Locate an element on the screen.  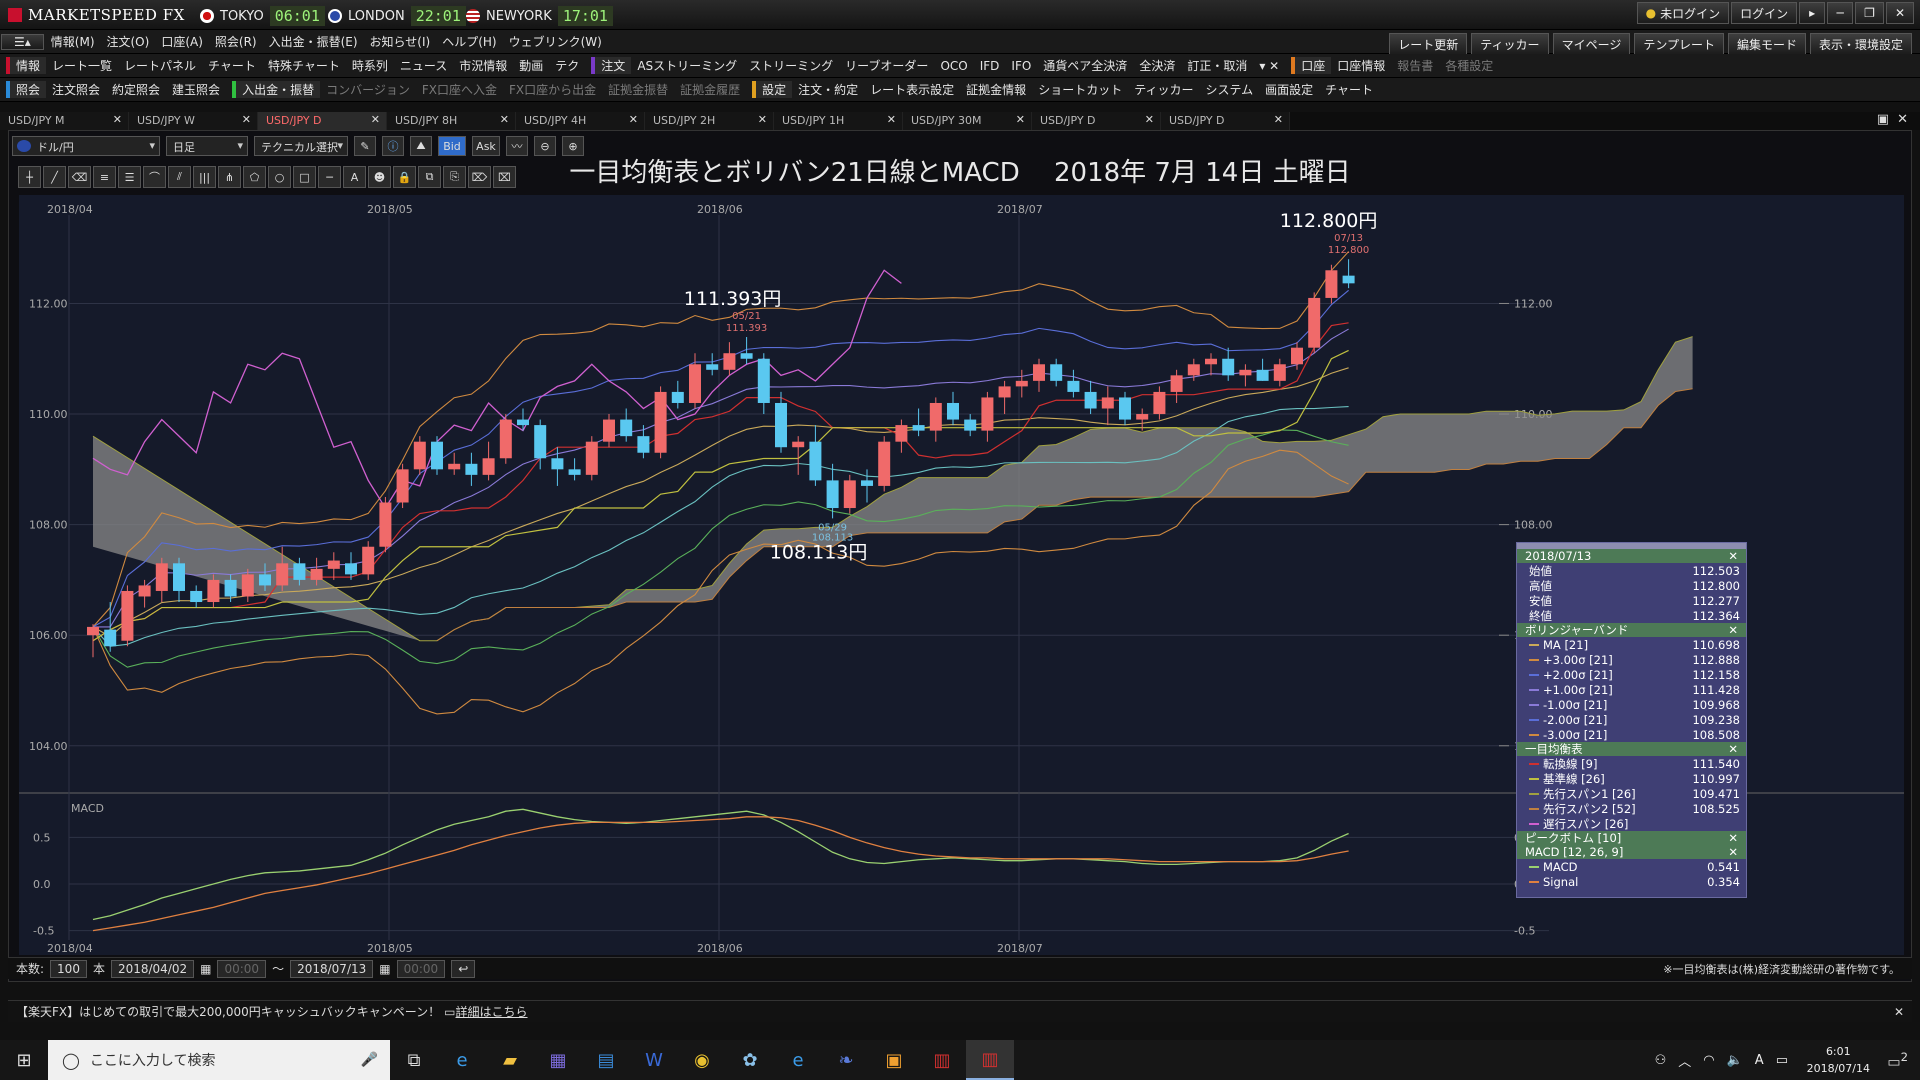
settings-item: システム is located at coordinates (1229, 89).